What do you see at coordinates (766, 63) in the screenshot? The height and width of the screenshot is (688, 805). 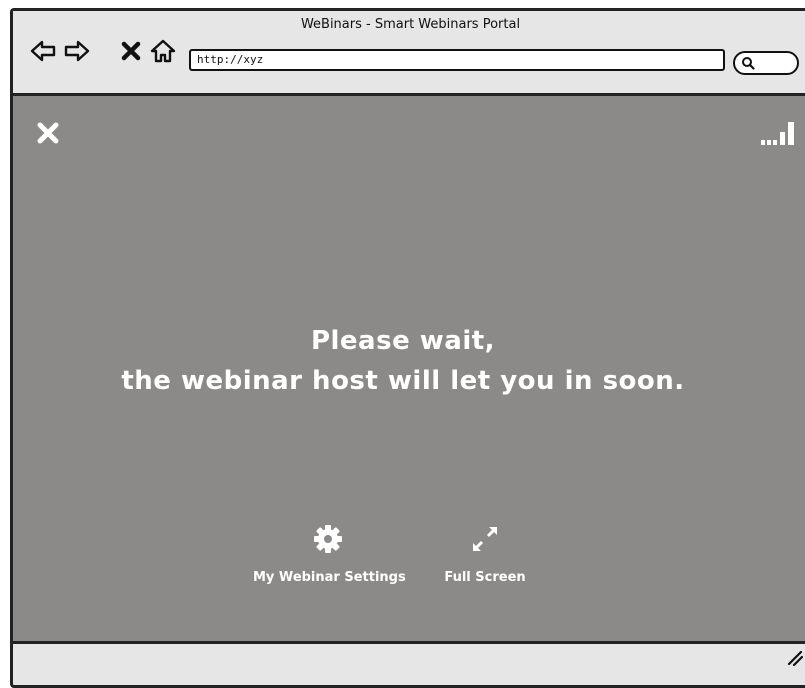 I see `search-button` at bounding box center [766, 63].